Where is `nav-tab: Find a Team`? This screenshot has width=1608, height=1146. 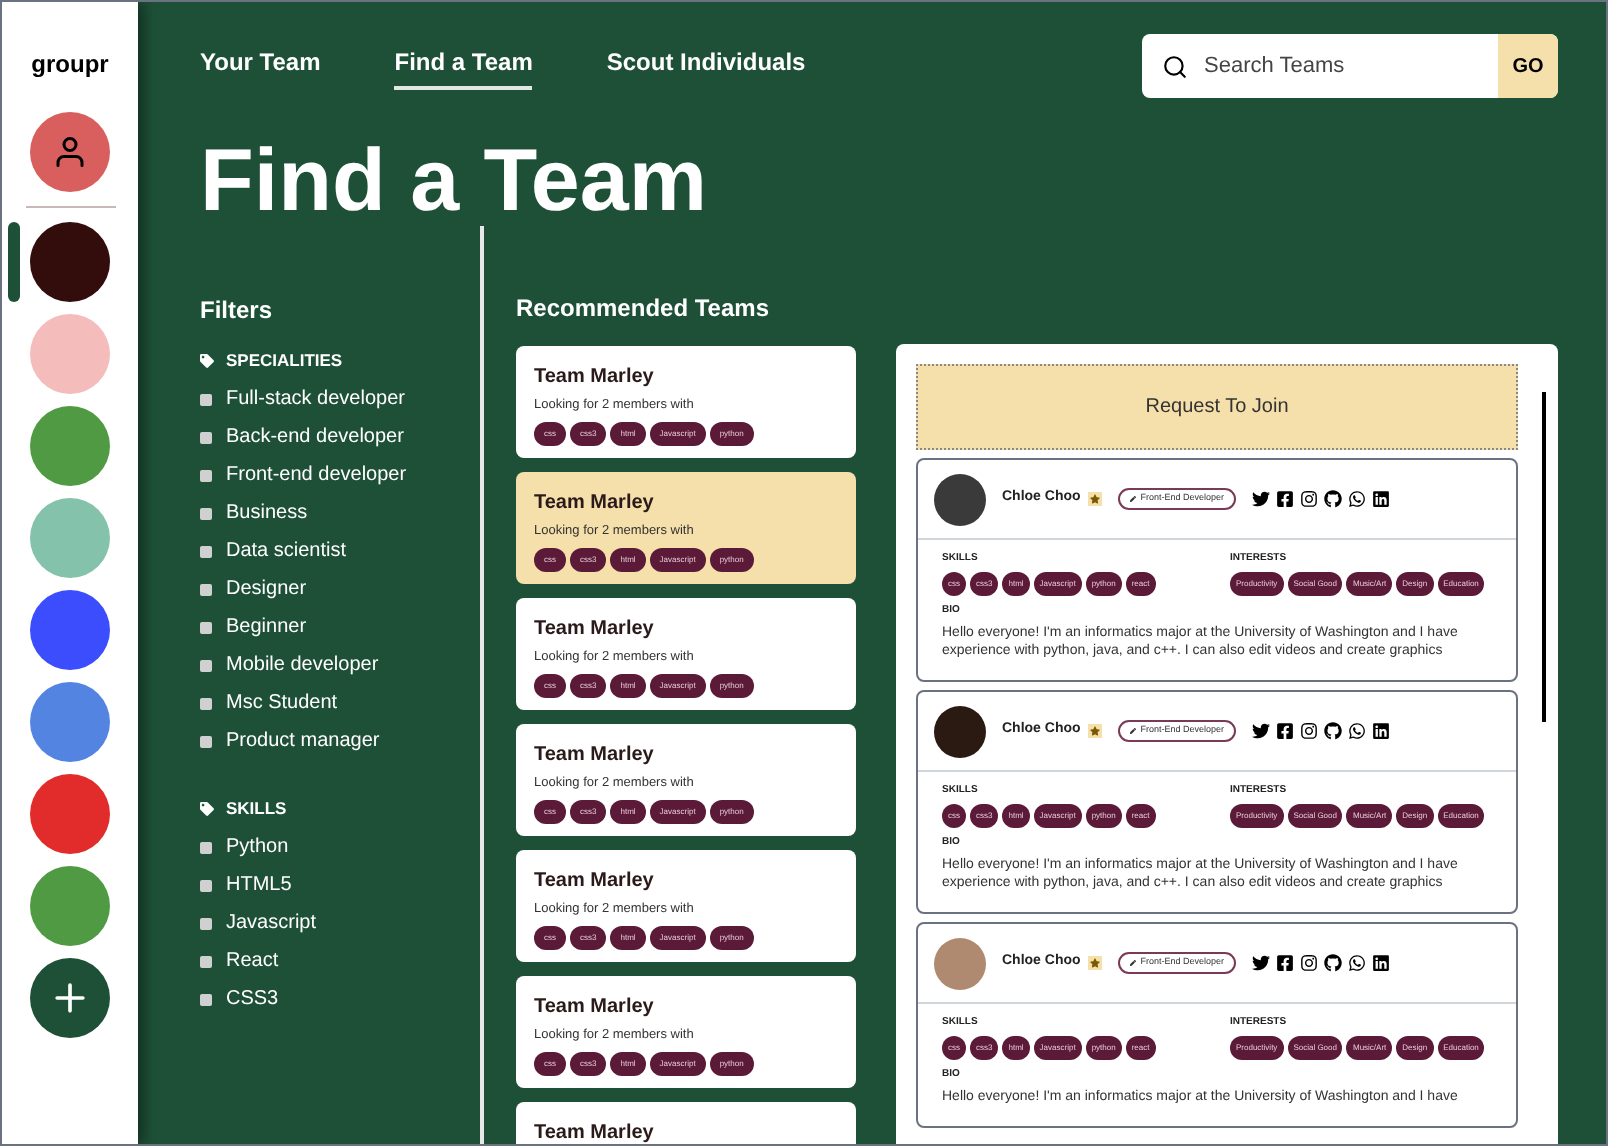 nav-tab: Find a Team is located at coordinates (463, 66).